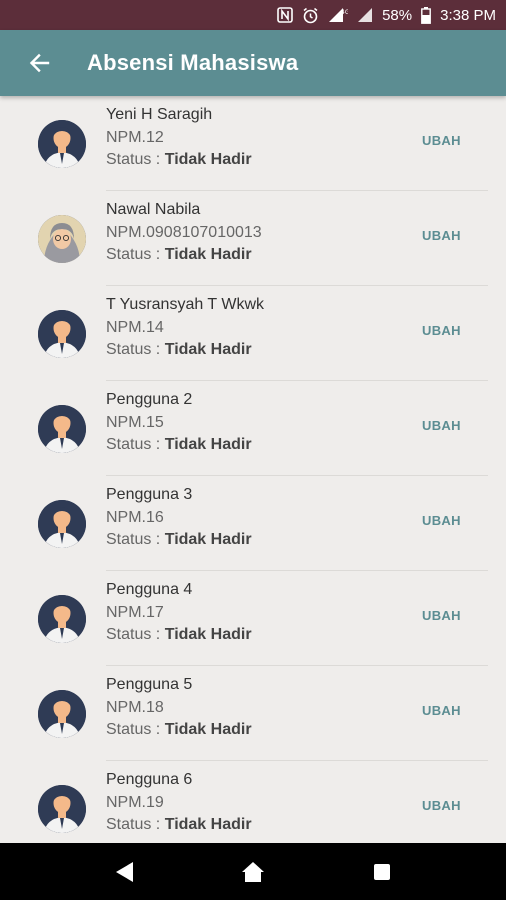  I want to click on student-name: Yeni H Saragih, so click(159, 114).